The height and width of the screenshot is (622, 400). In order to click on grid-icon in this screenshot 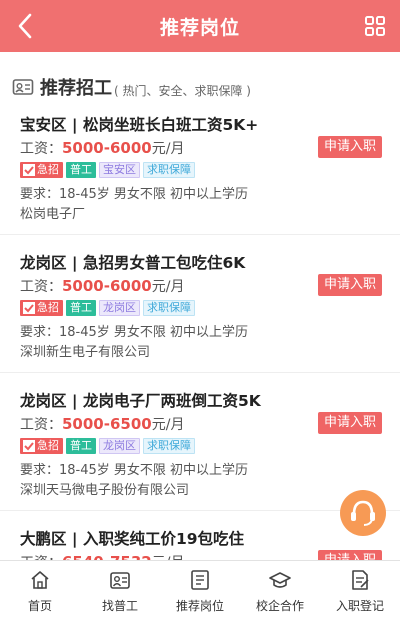, I will do `click(375, 26)`.